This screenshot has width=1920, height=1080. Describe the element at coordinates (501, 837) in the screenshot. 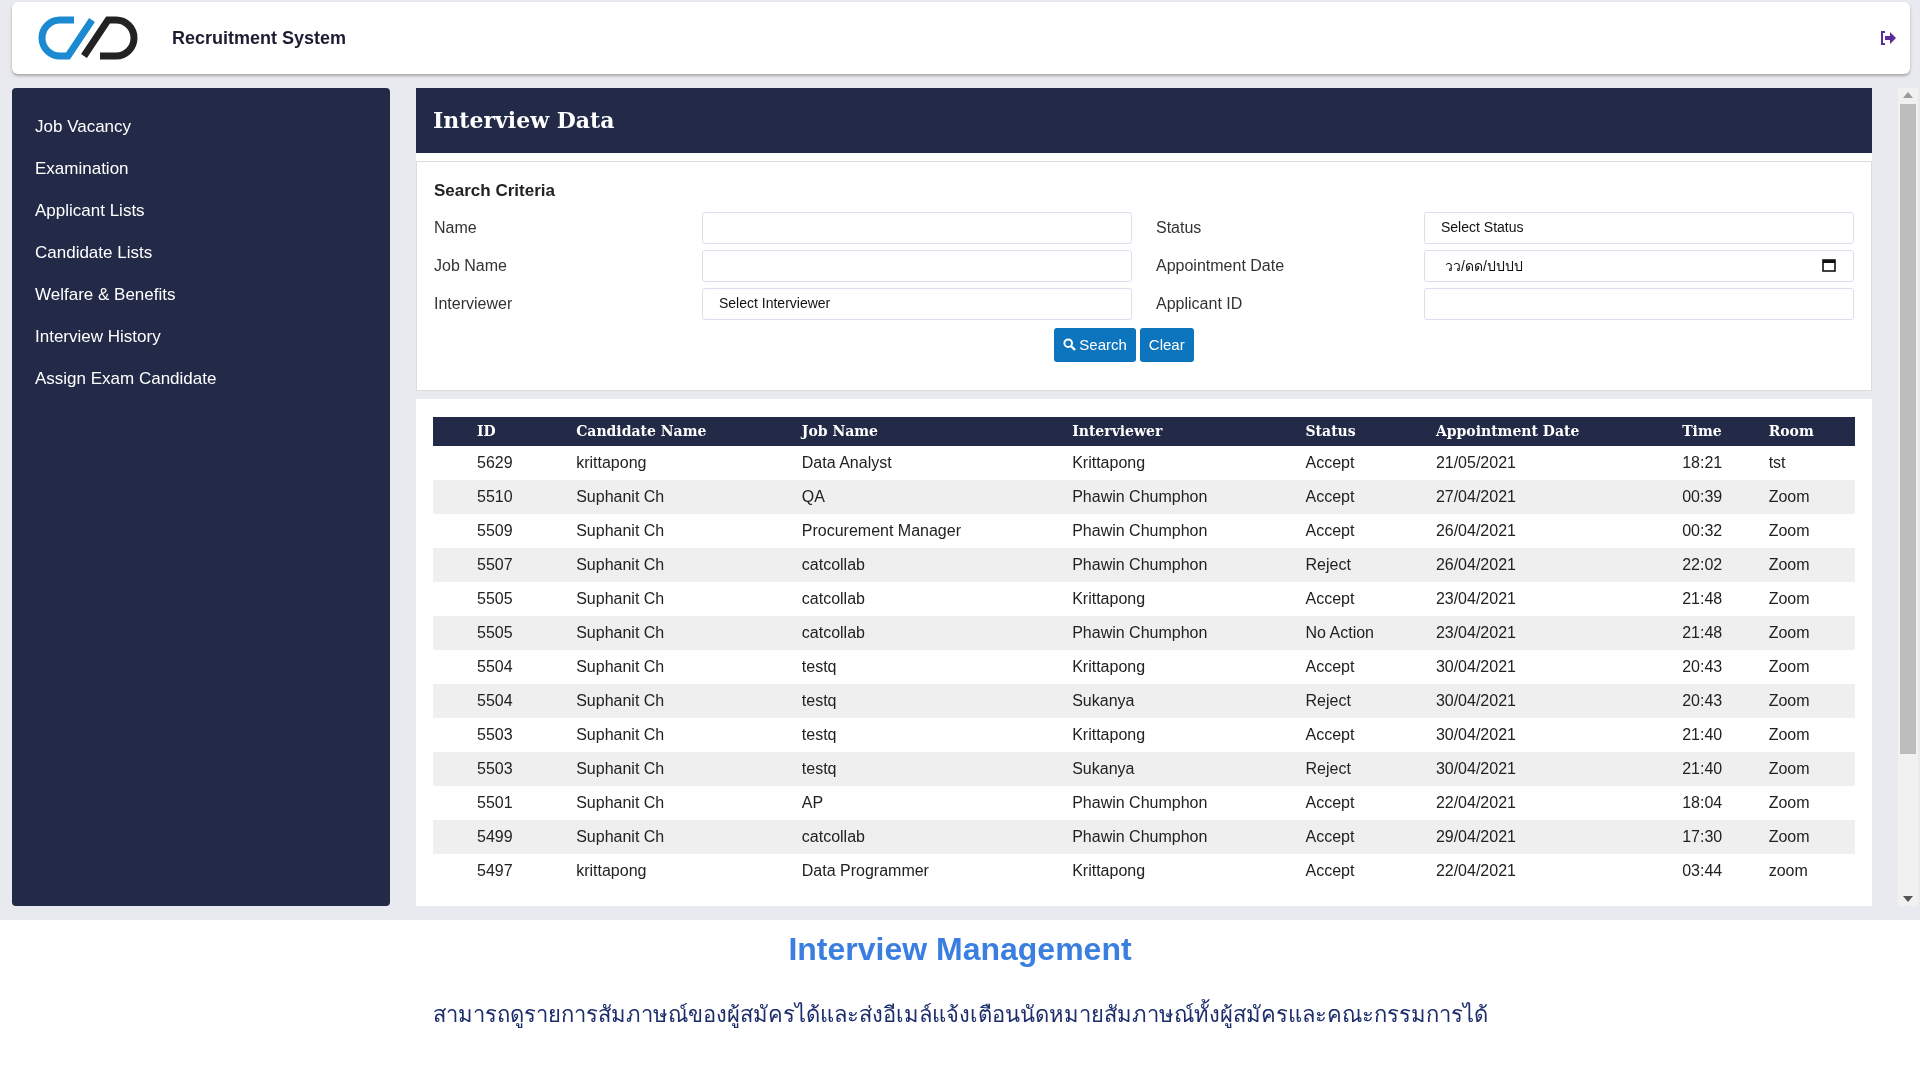

I see `table-cell: 5499` at that location.